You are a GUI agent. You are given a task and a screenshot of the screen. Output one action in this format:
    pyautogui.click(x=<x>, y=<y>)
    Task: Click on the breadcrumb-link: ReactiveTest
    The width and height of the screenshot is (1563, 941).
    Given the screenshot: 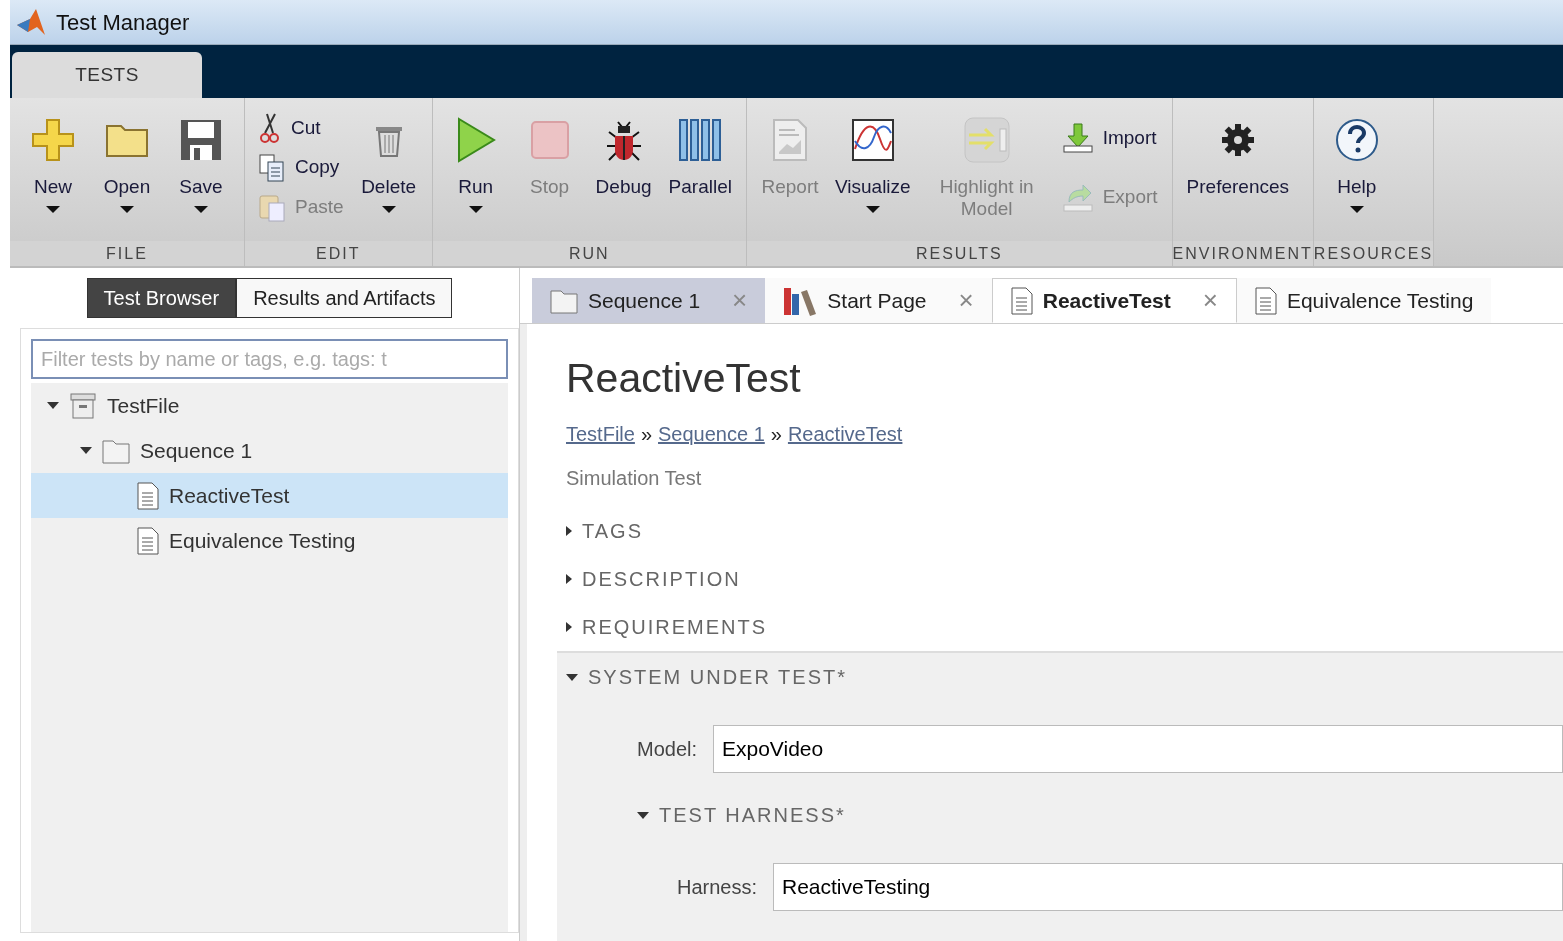 What is the action you would take?
    pyautogui.click(x=845, y=434)
    